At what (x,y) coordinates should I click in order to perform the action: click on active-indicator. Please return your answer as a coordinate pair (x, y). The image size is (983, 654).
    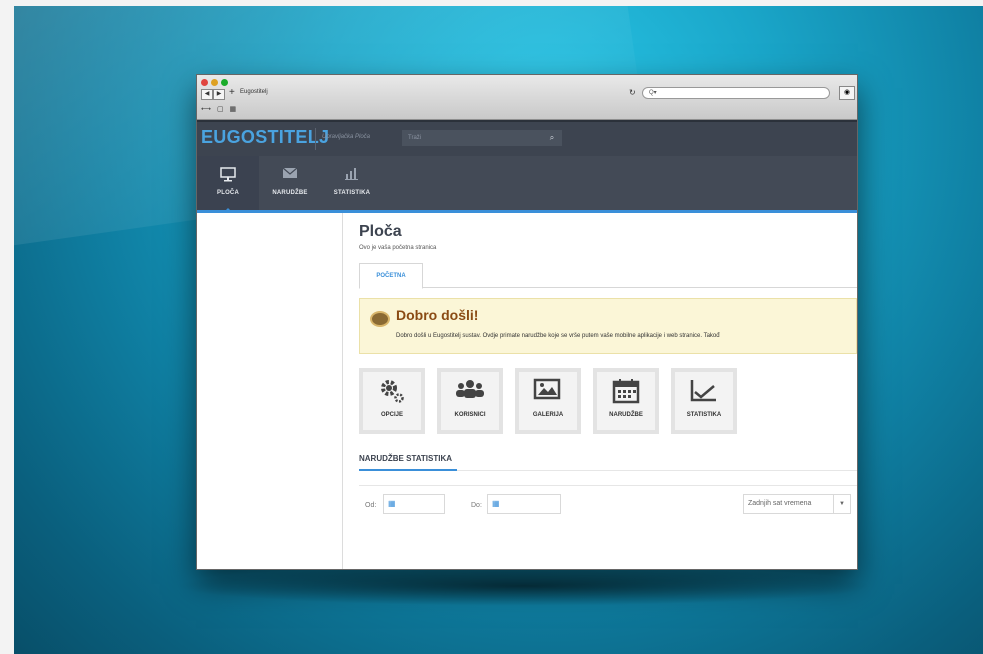
    Looking at the image, I should click on (228, 210).